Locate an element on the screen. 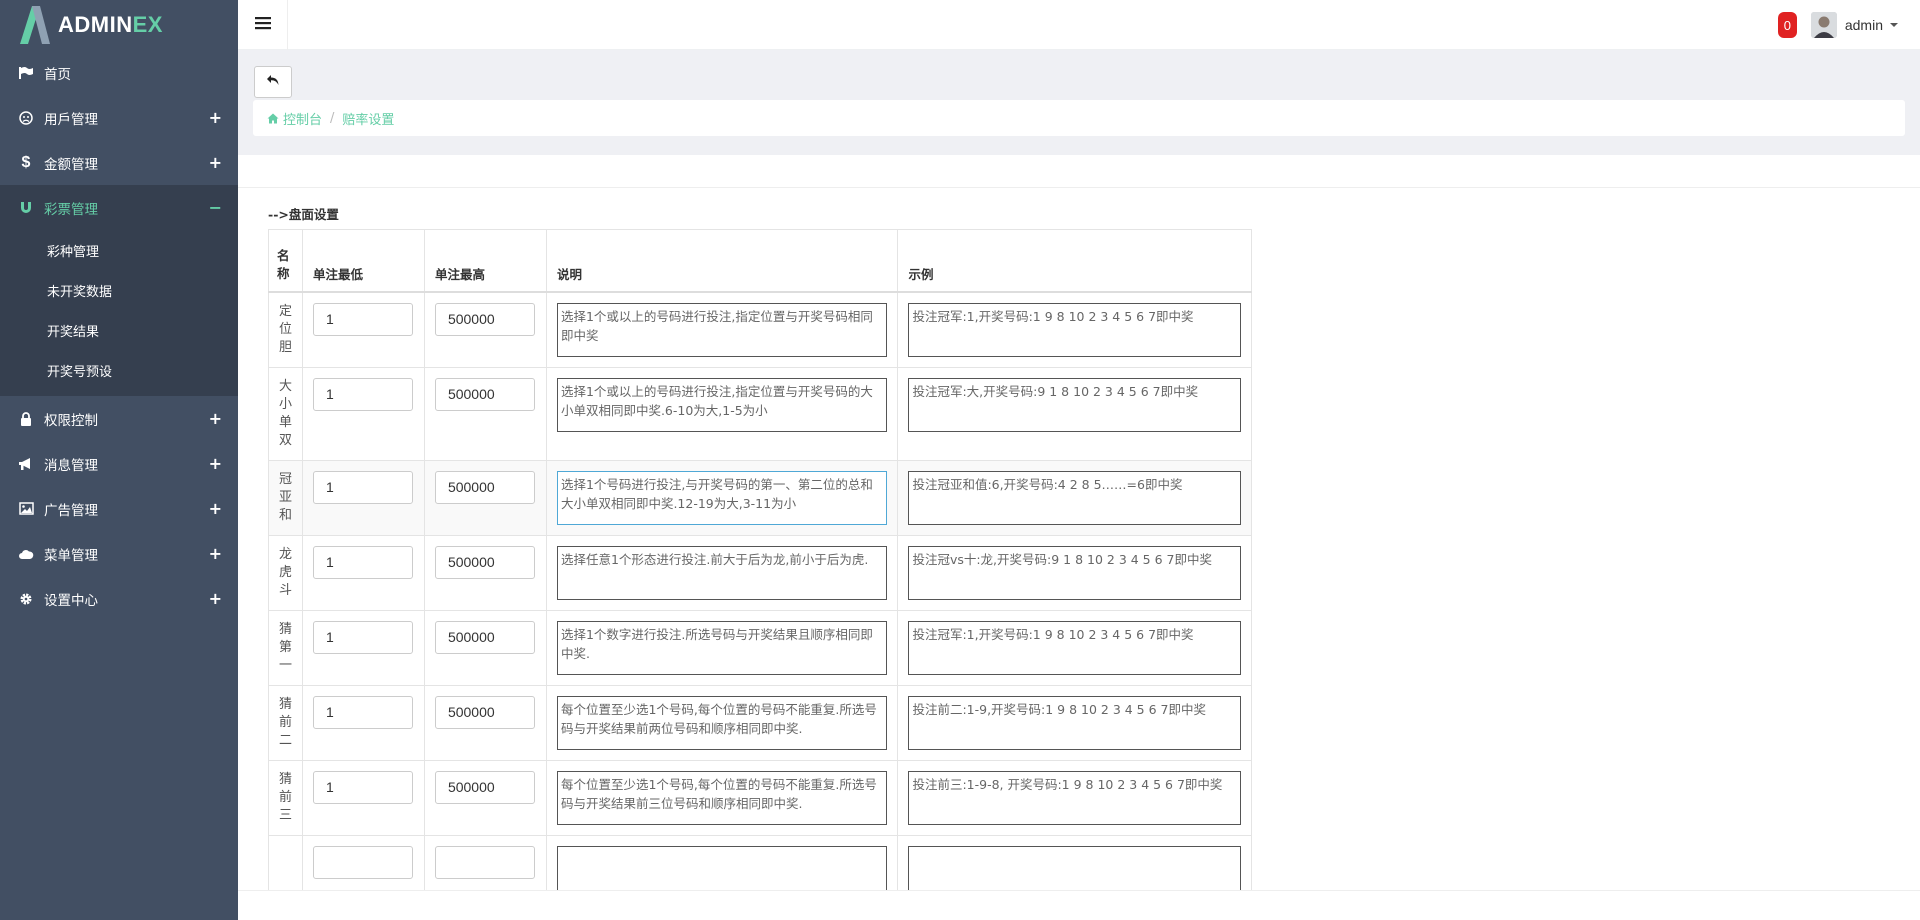  back-button is located at coordinates (273, 82).